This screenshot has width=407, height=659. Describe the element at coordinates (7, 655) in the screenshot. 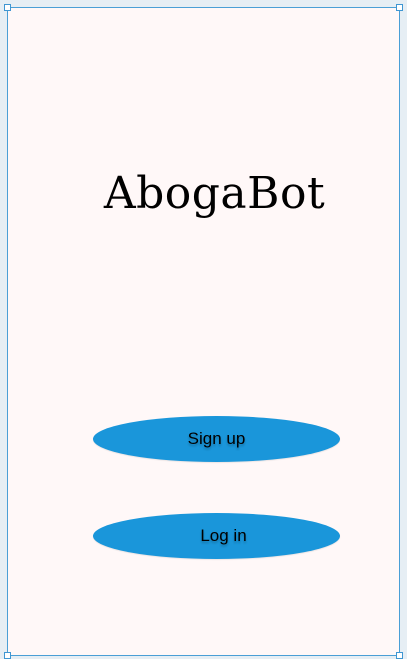

I see `resize-handle-bottom-left` at that location.